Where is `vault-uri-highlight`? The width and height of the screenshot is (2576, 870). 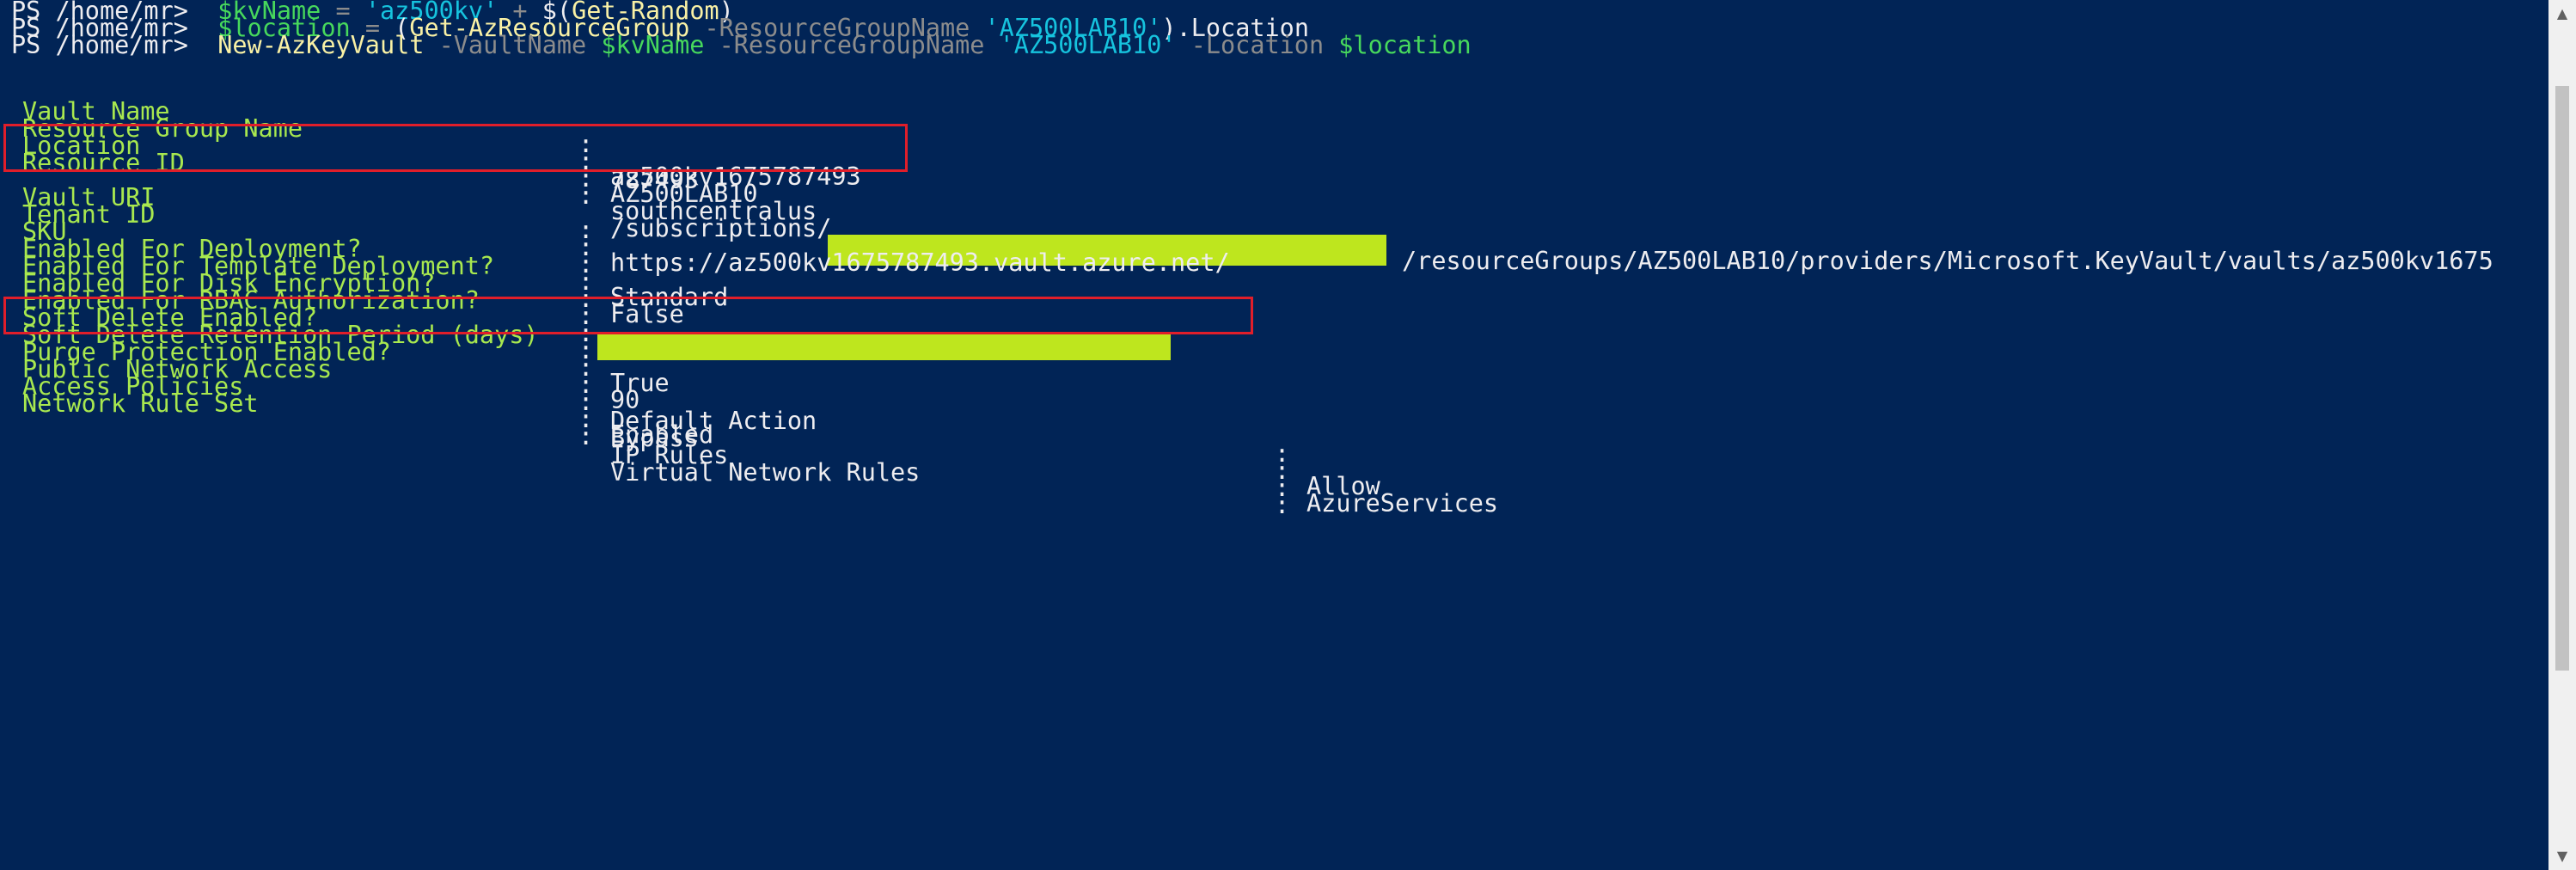
vault-uri-highlight is located at coordinates (628, 315).